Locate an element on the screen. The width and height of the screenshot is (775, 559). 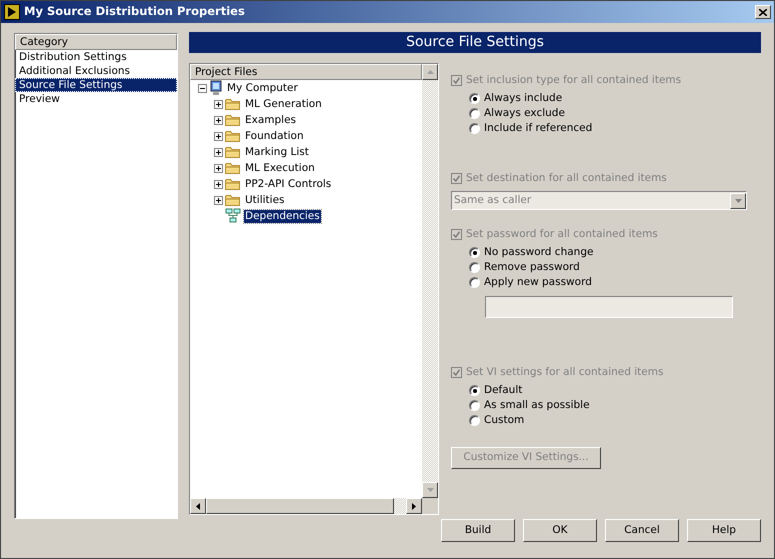
radio-label: Custom is located at coordinates (504, 420).